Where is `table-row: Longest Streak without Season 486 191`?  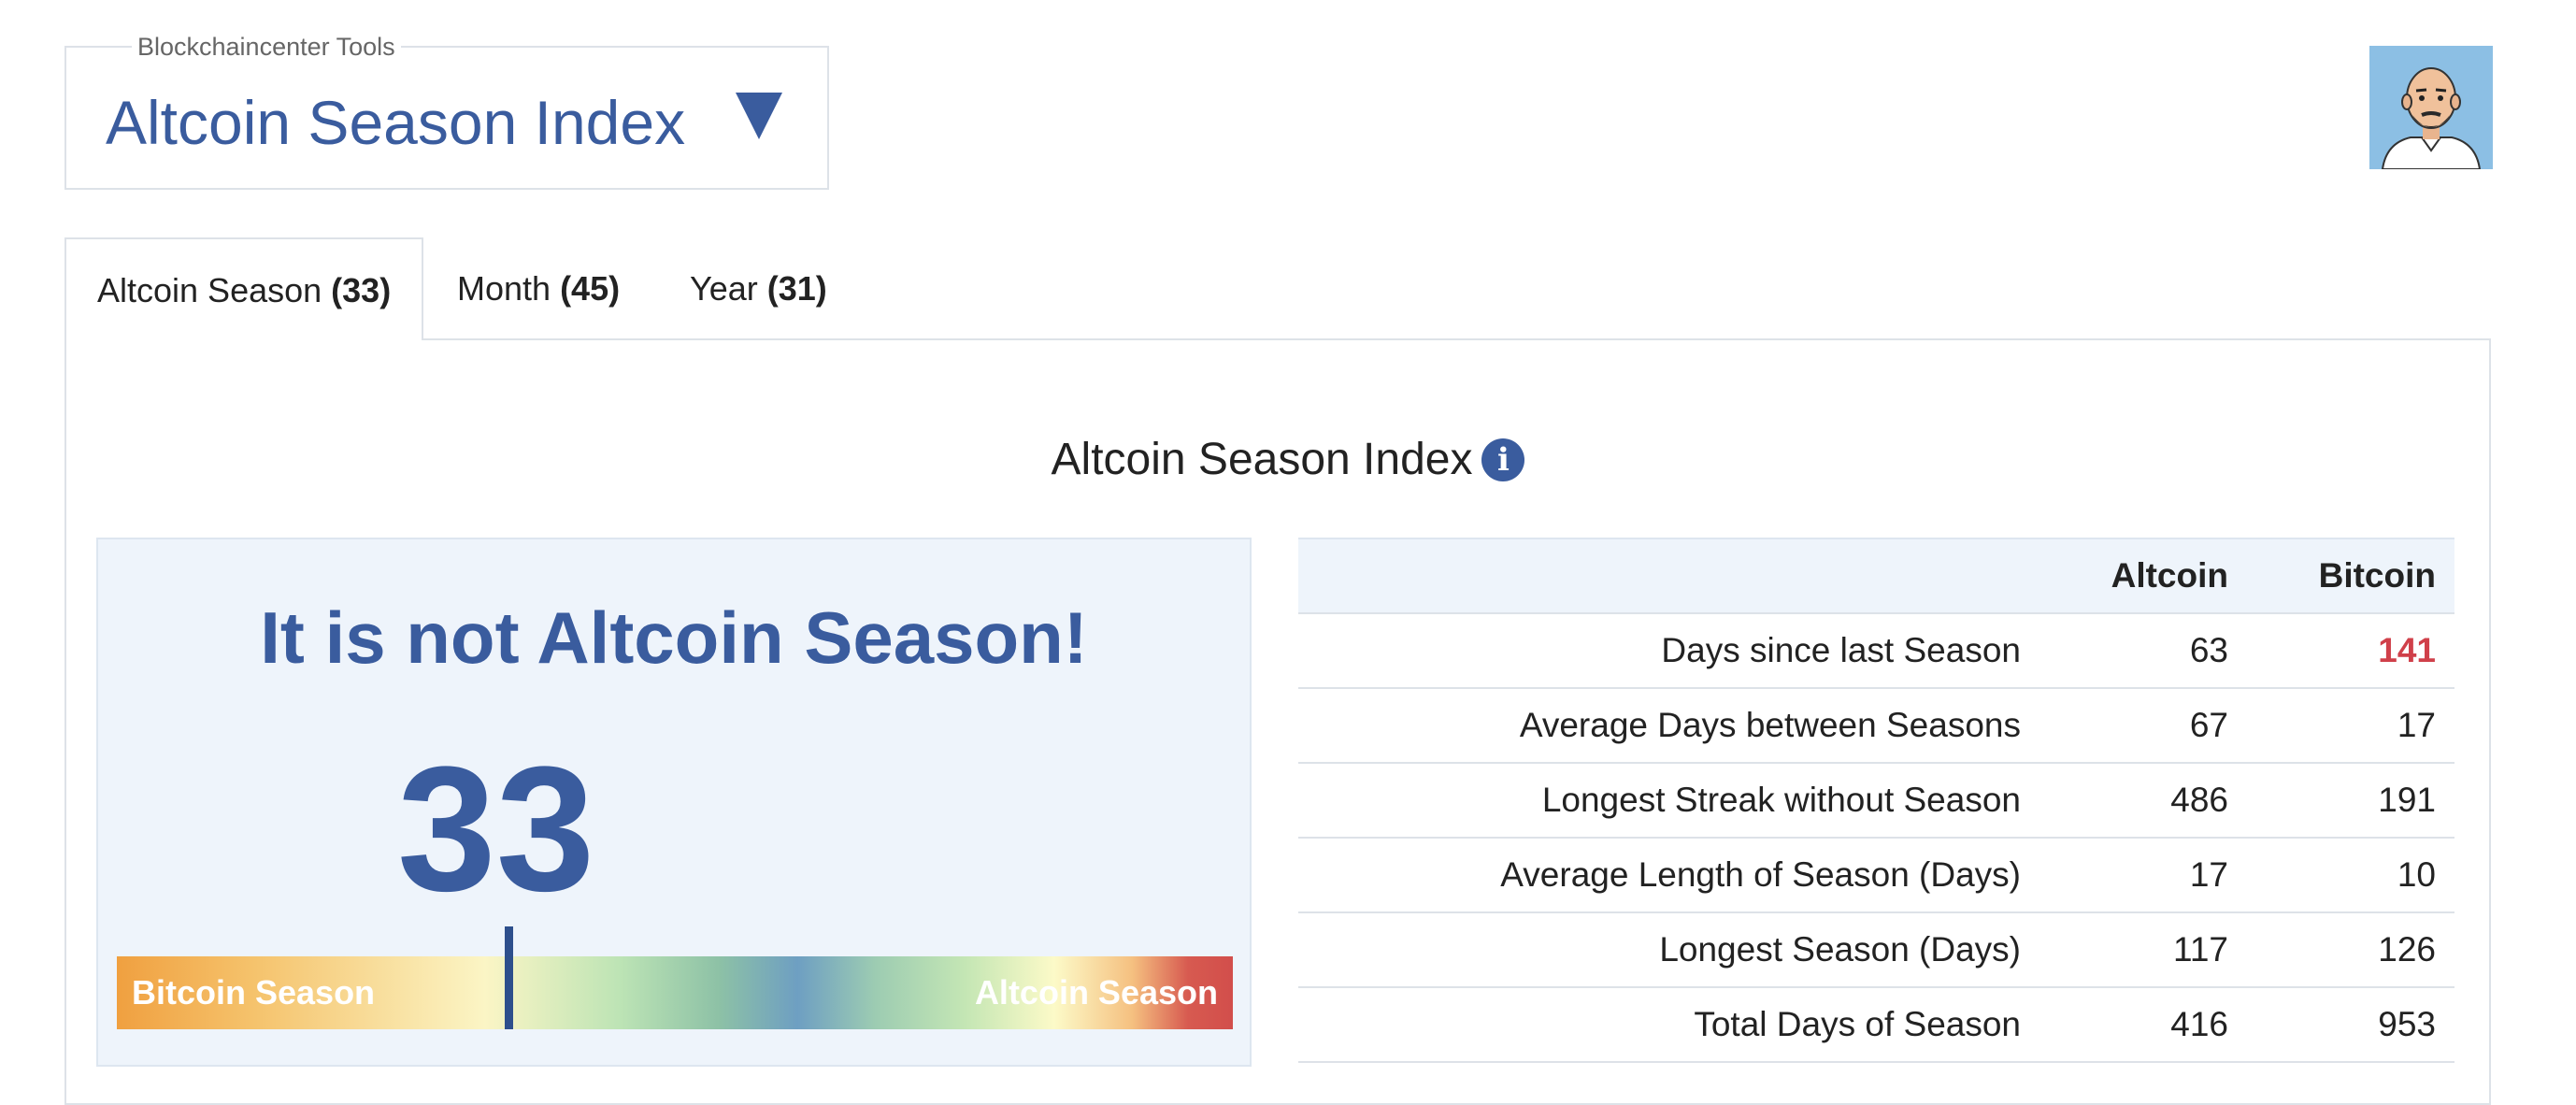
table-row: Longest Streak without Season 486 191 is located at coordinates (1876, 801).